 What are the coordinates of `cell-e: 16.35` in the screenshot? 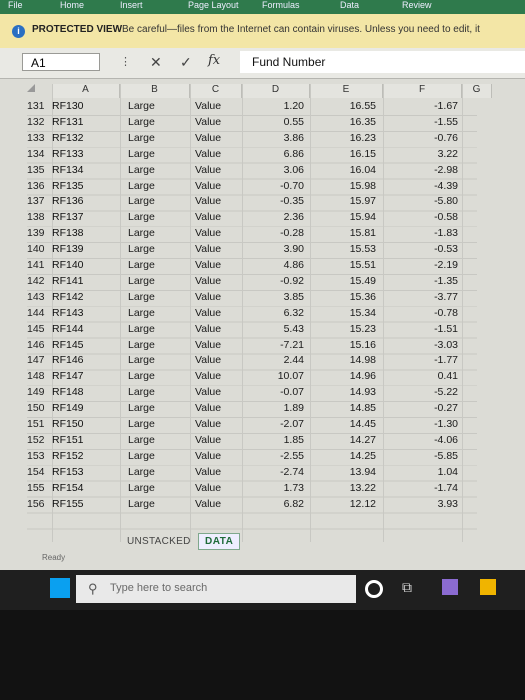 It's located at (348, 122).